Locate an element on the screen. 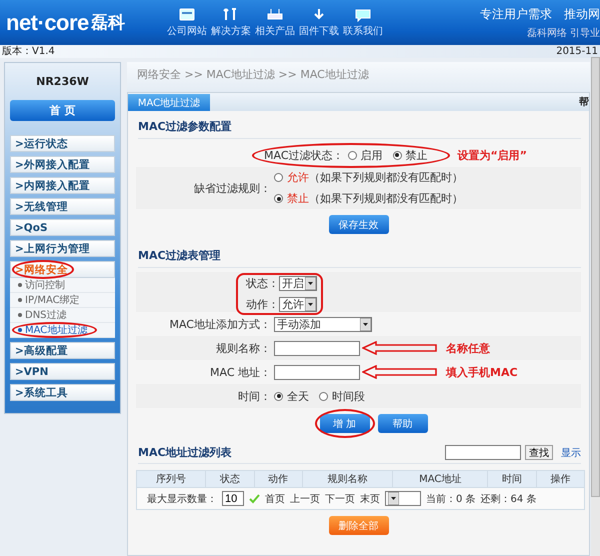  radio-option: 允许（如果下列规则都没有匹配时） is located at coordinates (368, 177).